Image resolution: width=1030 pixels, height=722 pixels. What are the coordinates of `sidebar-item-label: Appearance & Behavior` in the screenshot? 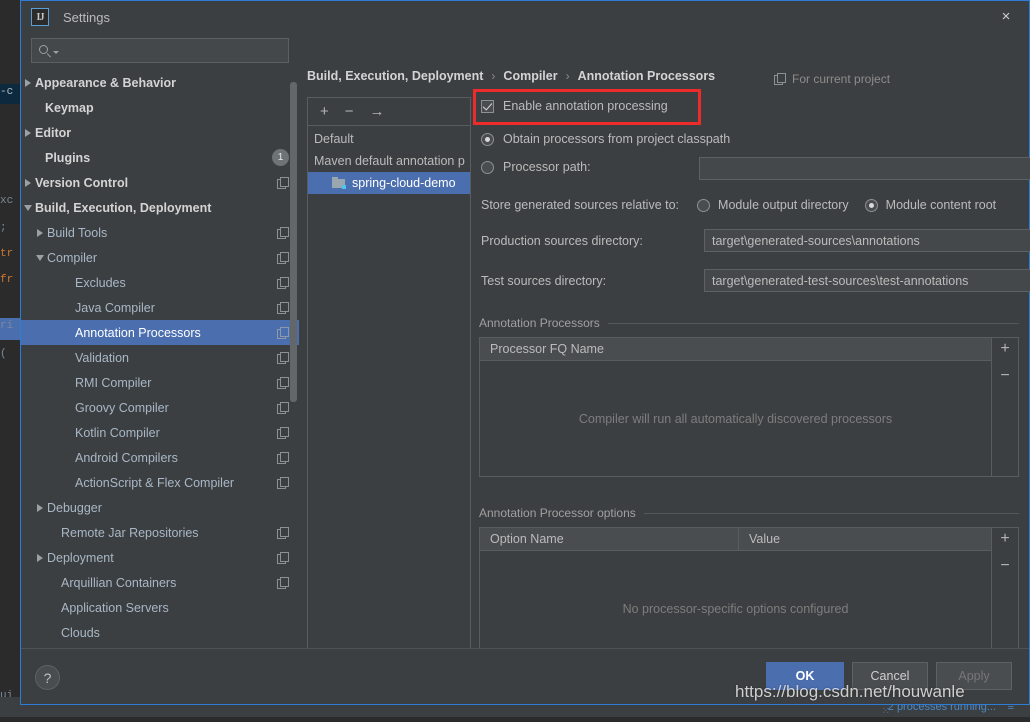 It's located at (162, 83).